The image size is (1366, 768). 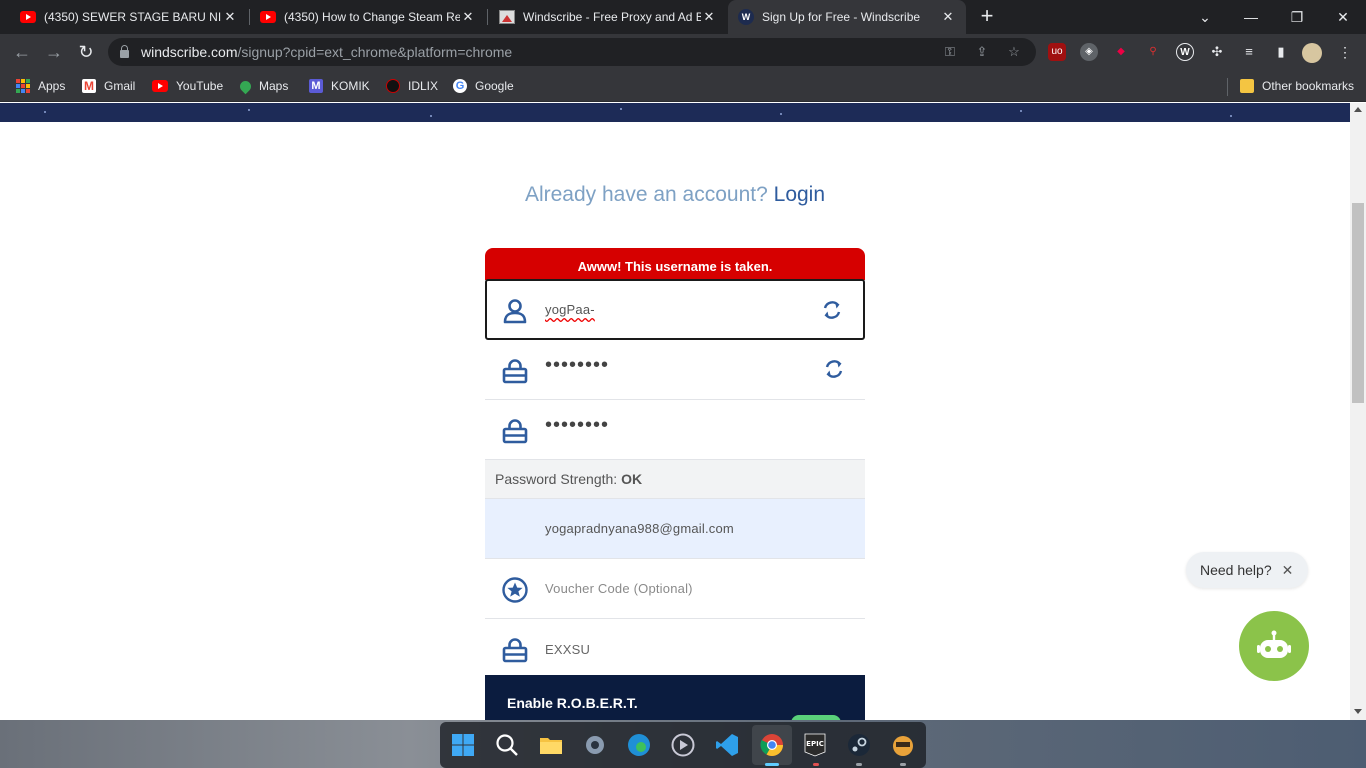 What do you see at coordinates (1153, 52) in the screenshot?
I see `link-icon: ⚲` at bounding box center [1153, 52].